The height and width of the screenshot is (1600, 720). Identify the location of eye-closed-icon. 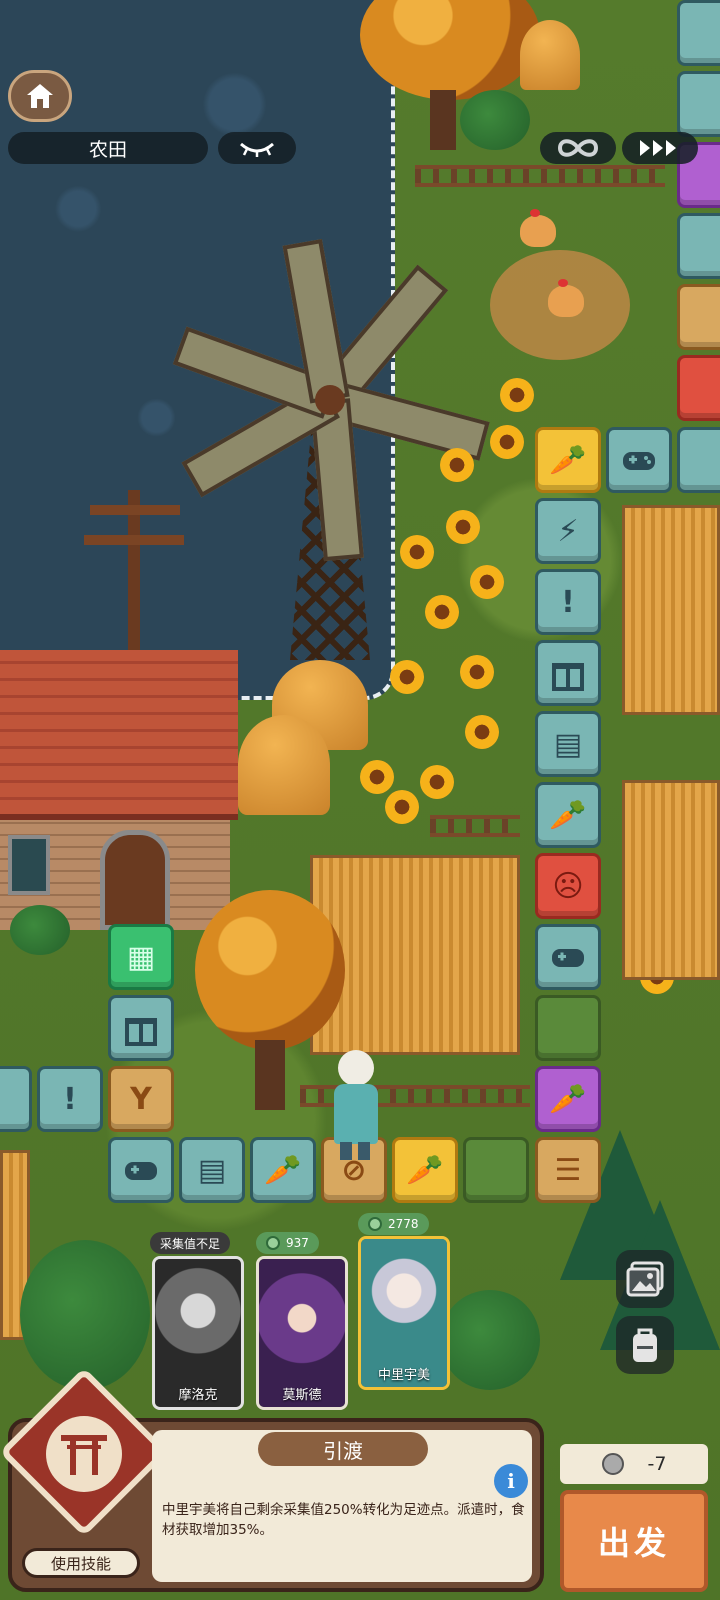
(257, 149).